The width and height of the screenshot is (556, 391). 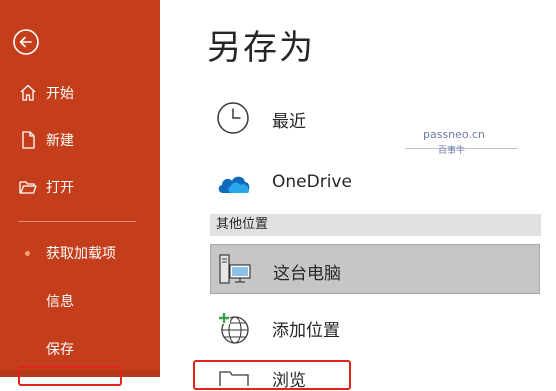 What do you see at coordinates (306, 331) in the screenshot?
I see `location-label: 添加位置` at bounding box center [306, 331].